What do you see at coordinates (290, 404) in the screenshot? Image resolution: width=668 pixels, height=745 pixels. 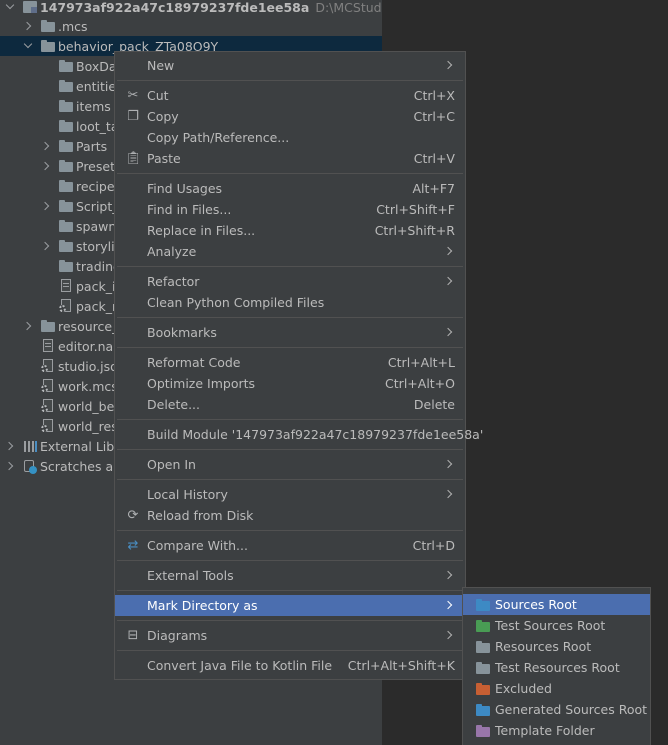 I see `menu-item-delete: Delete... Delete` at bounding box center [290, 404].